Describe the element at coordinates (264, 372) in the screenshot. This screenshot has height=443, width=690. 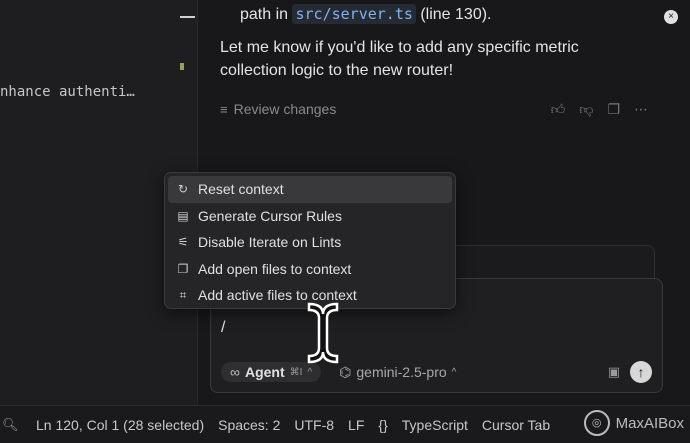
I see `agent-label: Agent` at that location.